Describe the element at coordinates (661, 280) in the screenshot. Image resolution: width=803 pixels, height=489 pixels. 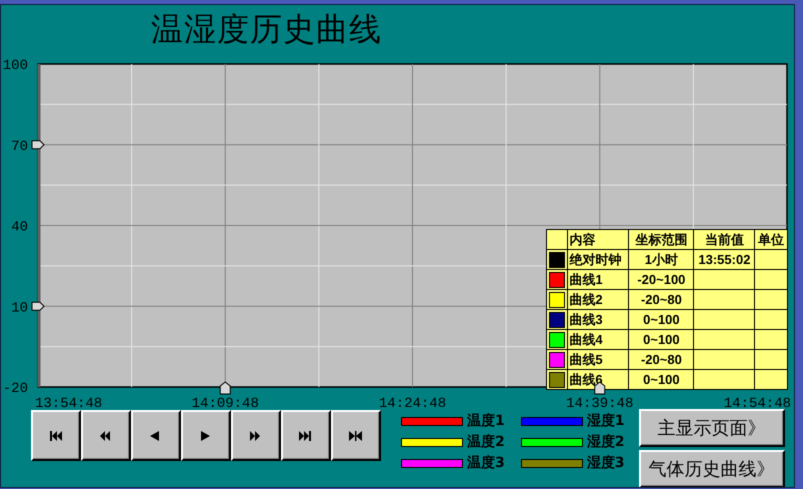
I see `table-cell: -20~100` at that location.